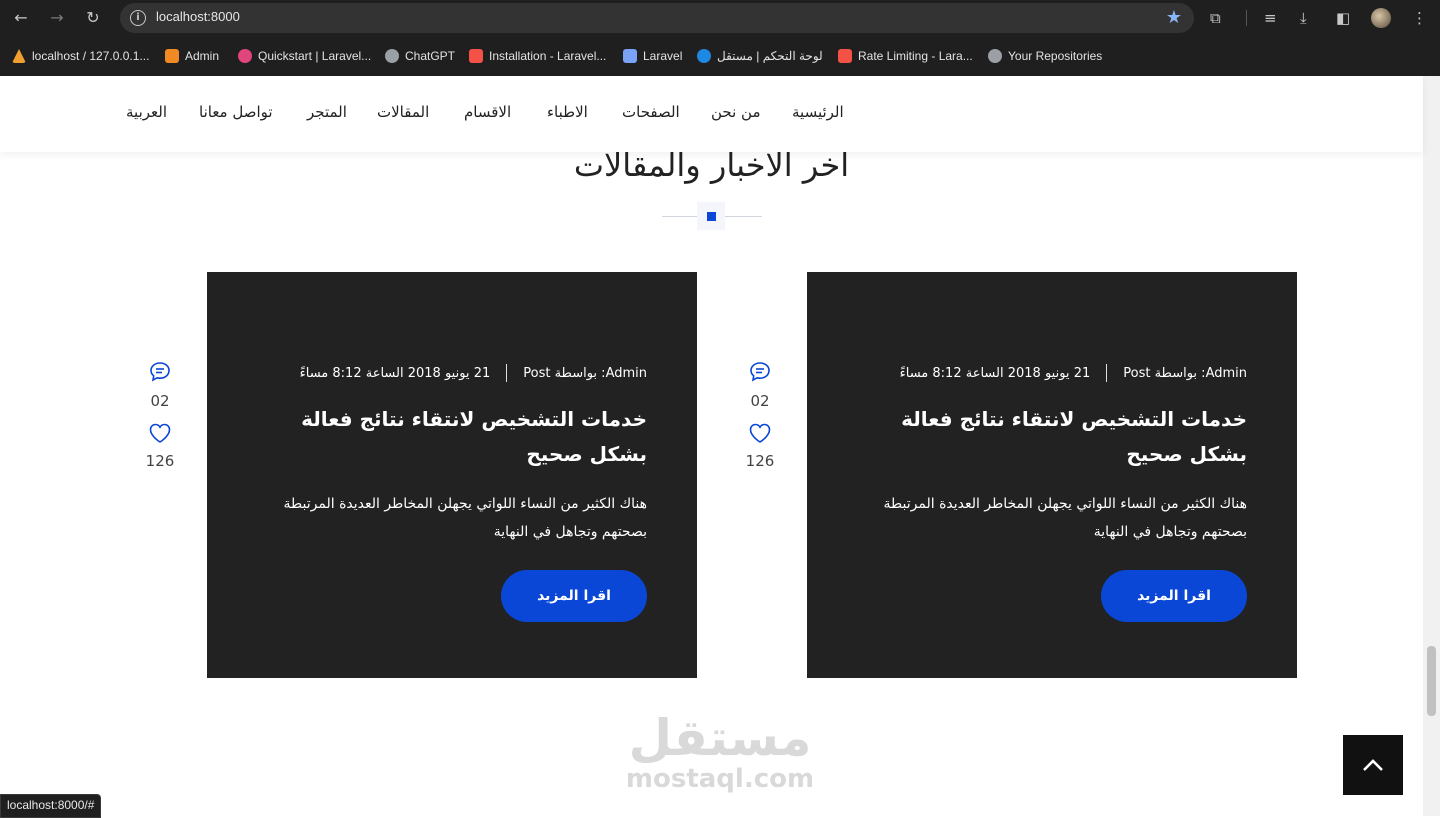 The height and width of the screenshot is (818, 1440). Describe the element at coordinates (1431, 446) in the screenshot. I see `page-scrollbar` at that location.